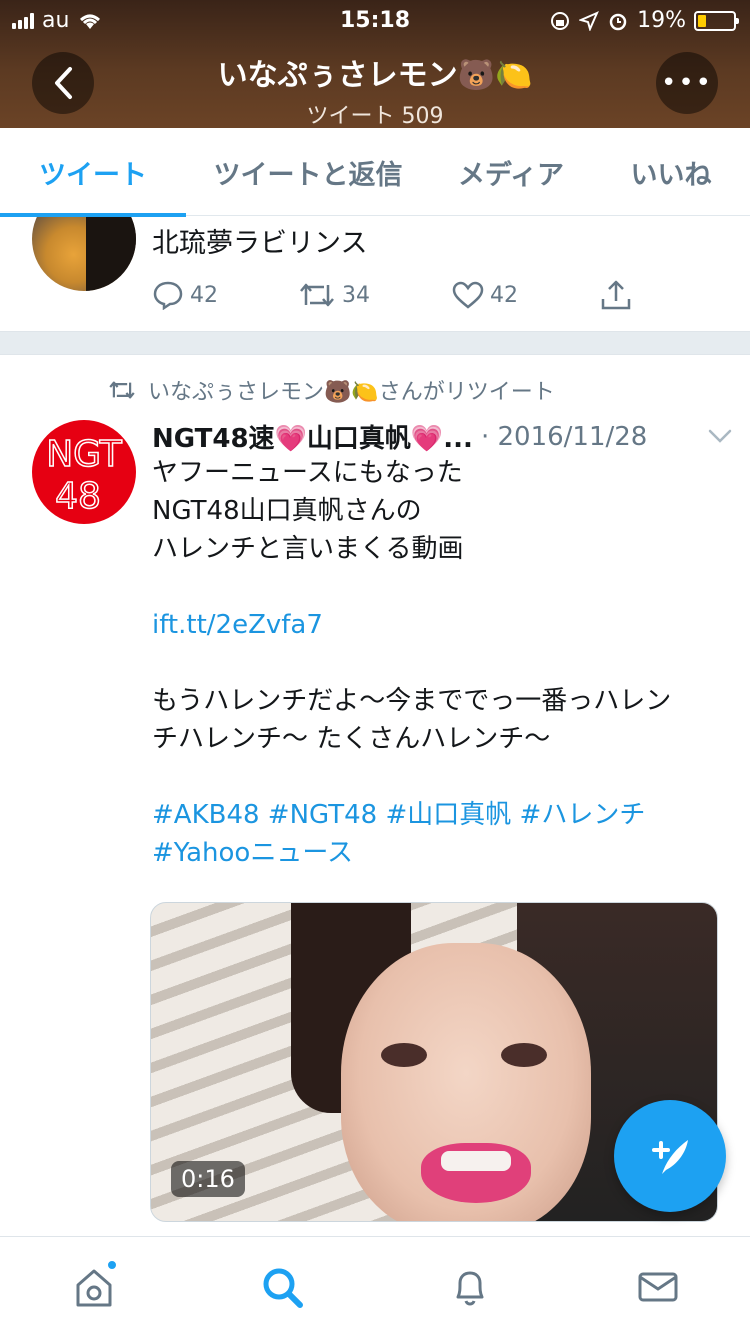  I want to click on battery-percent: 19%, so click(661, 20).